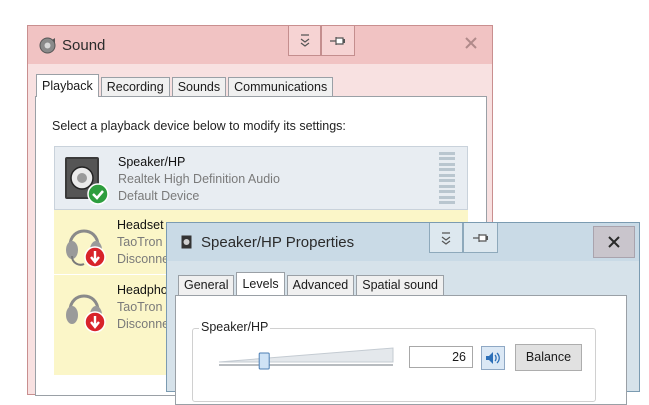 Image resolution: width=649 pixels, height=405 pixels. What do you see at coordinates (260, 45) in the screenshot?
I see `sound-titlebar: Sound` at bounding box center [260, 45].